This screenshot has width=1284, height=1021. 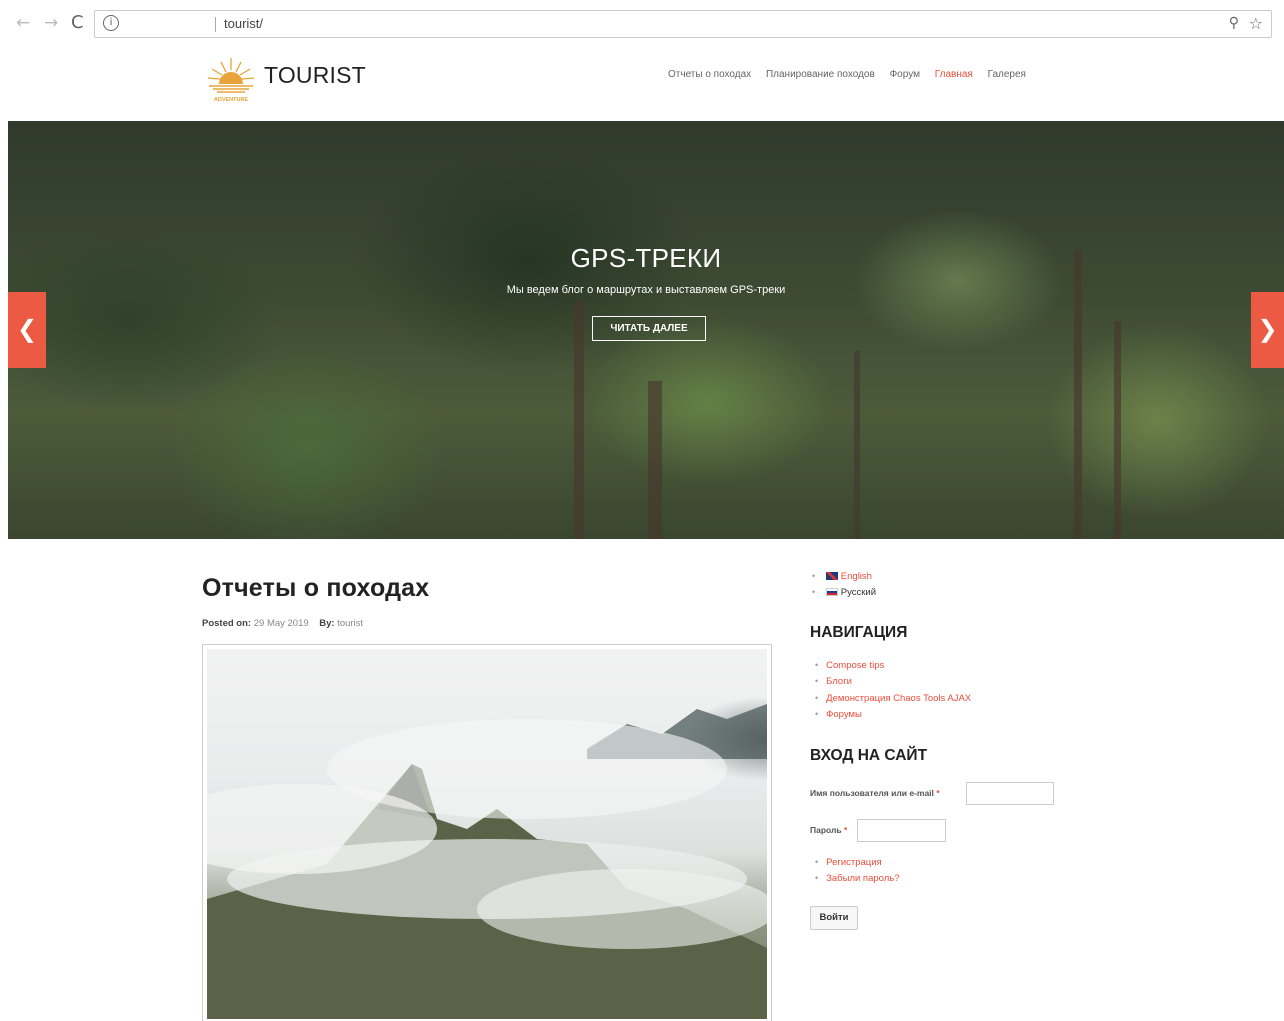 I want to click on zoom-icon: ⚲, so click(x=1234, y=23).